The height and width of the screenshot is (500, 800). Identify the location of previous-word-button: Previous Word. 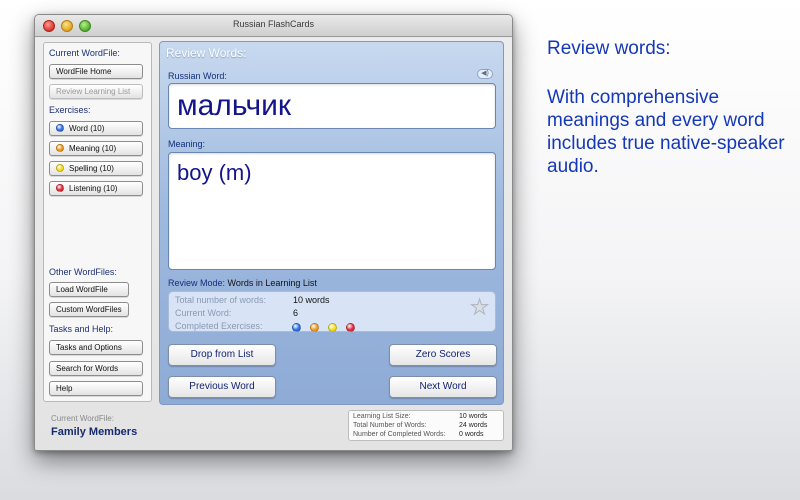
(222, 387).